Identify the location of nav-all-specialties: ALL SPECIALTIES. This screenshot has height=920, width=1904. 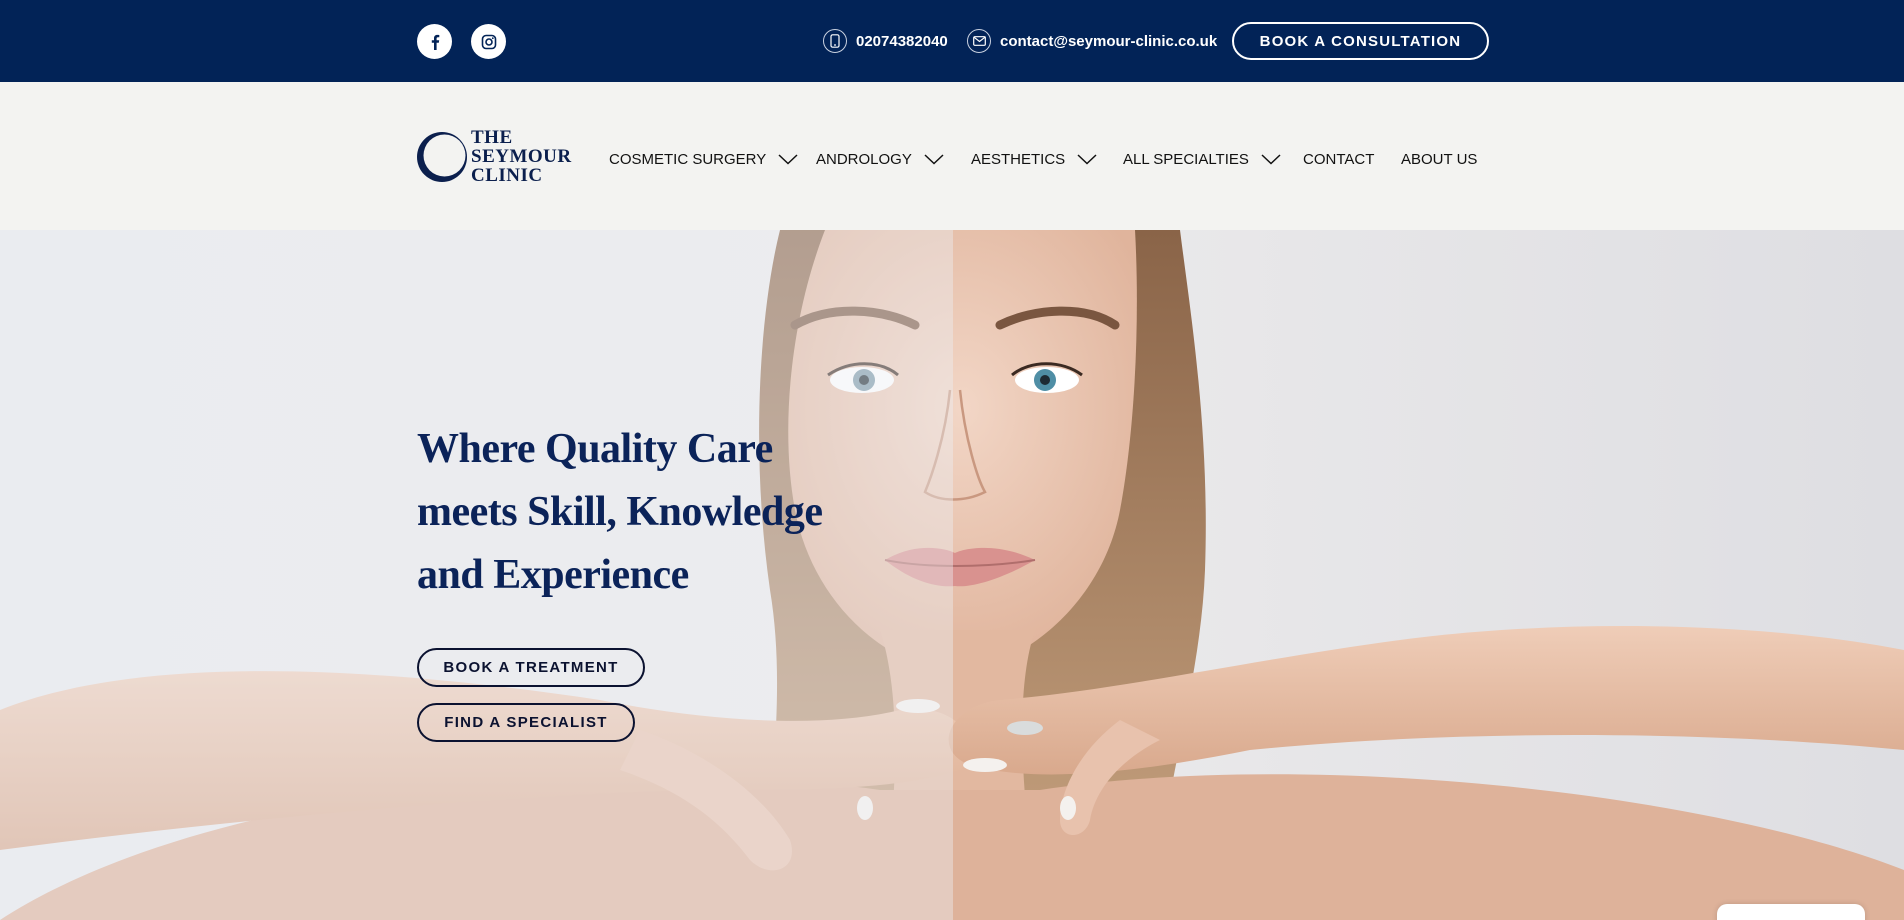
(1202, 159).